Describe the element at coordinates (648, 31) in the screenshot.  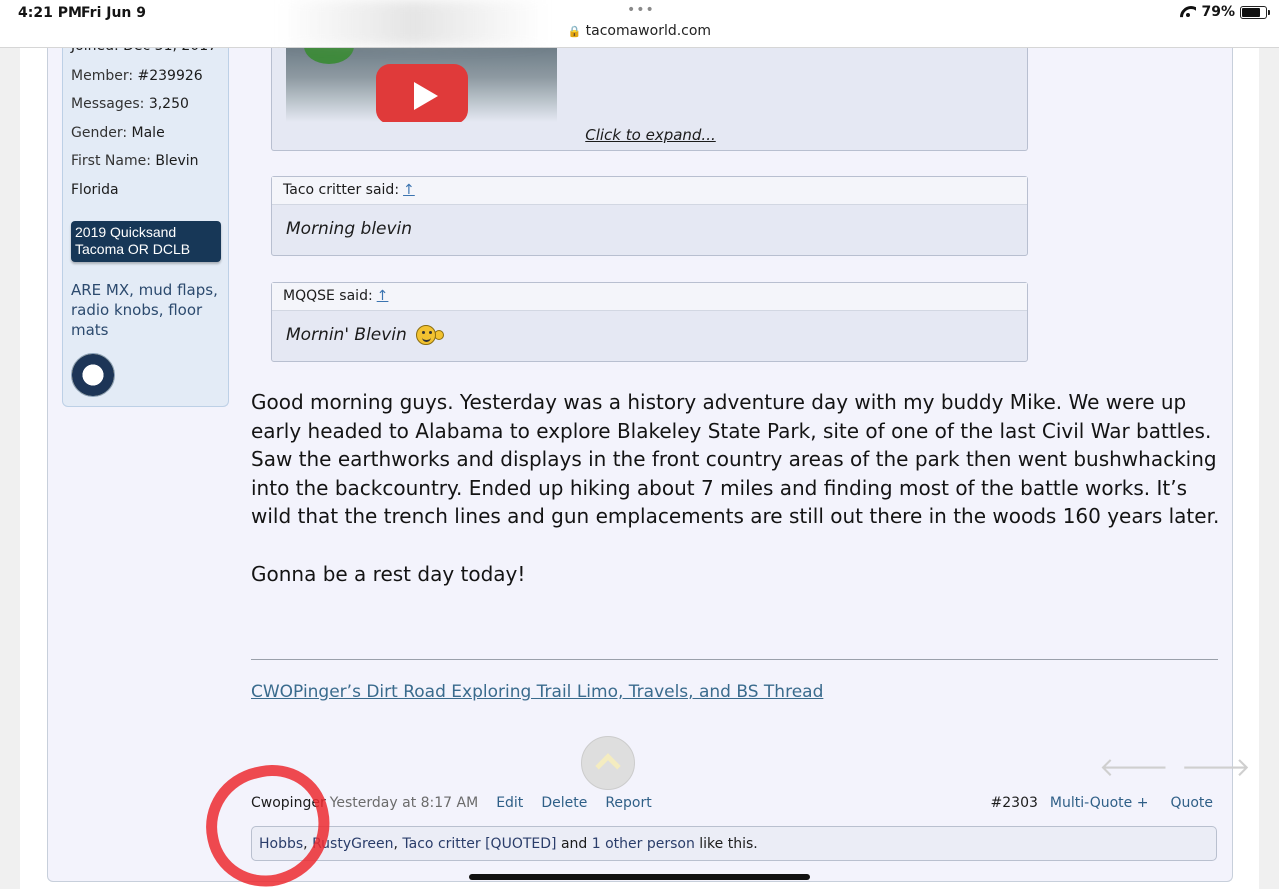
I see `address-url: tacomaworld.com` at that location.